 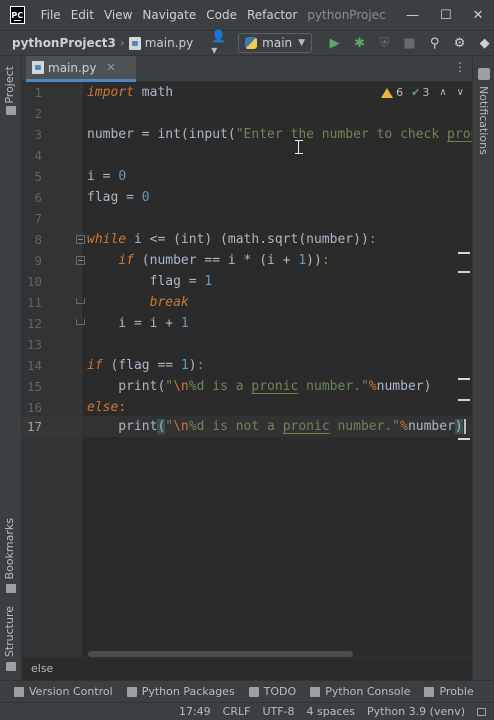 I want to click on chevron-up-icon: ∧, so click(x=442, y=92).